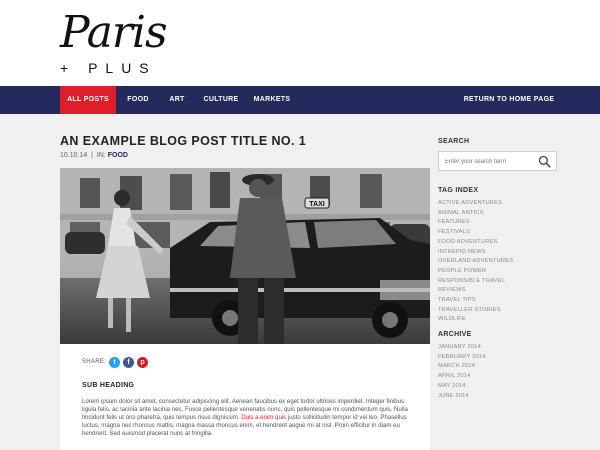 This screenshot has height=450, width=600. Describe the element at coordinates (475, 233) in the screenshot. I see `tag-link: FESTIVALS` at that location.